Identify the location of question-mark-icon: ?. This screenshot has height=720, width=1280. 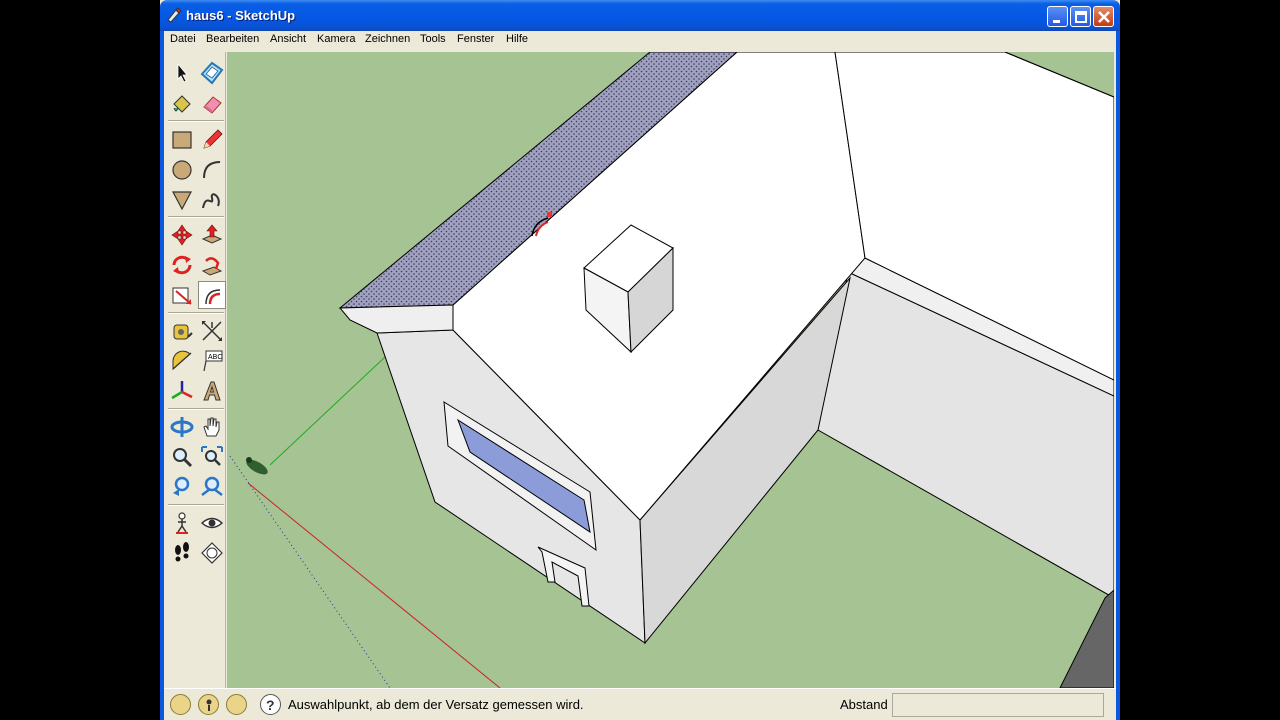
(270, 705).